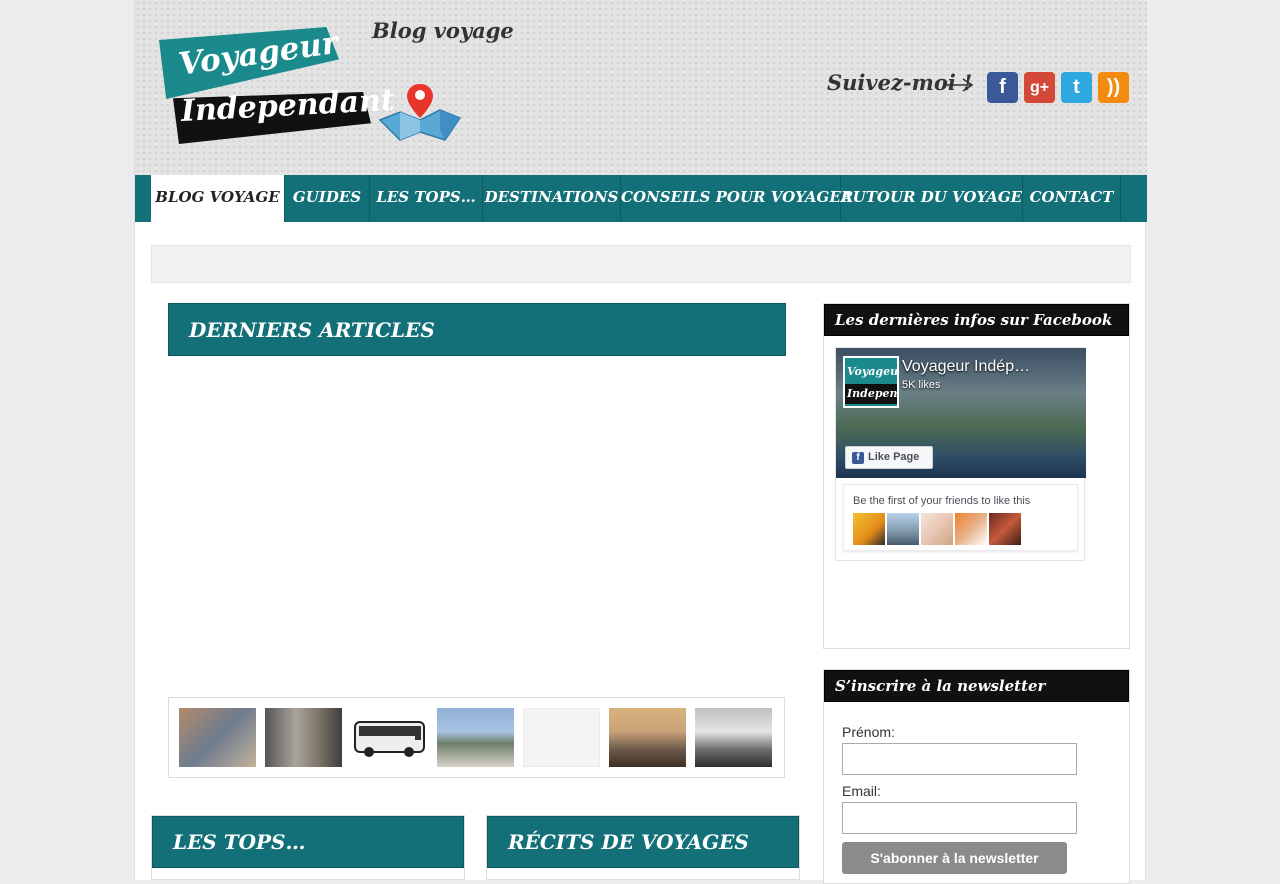  I want to click on nav-item-autour-du-voyage: Autour du voyage, so click(932, 198).